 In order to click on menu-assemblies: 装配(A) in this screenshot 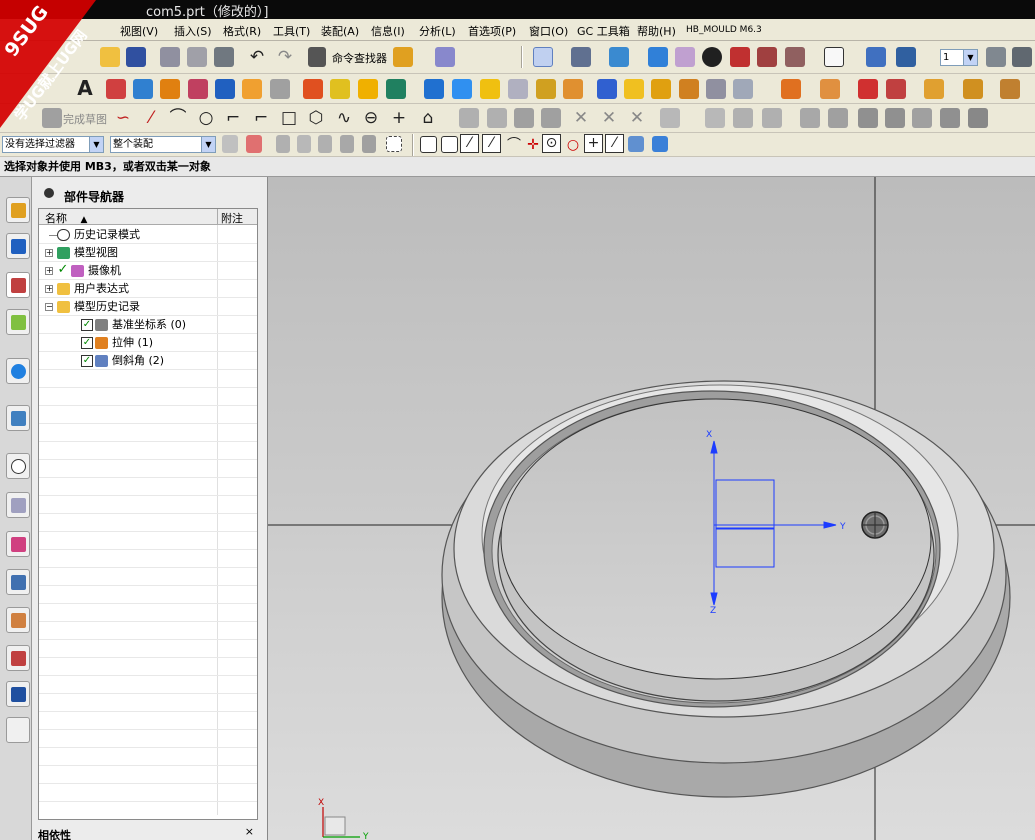, I will do `click(340, 31)`.